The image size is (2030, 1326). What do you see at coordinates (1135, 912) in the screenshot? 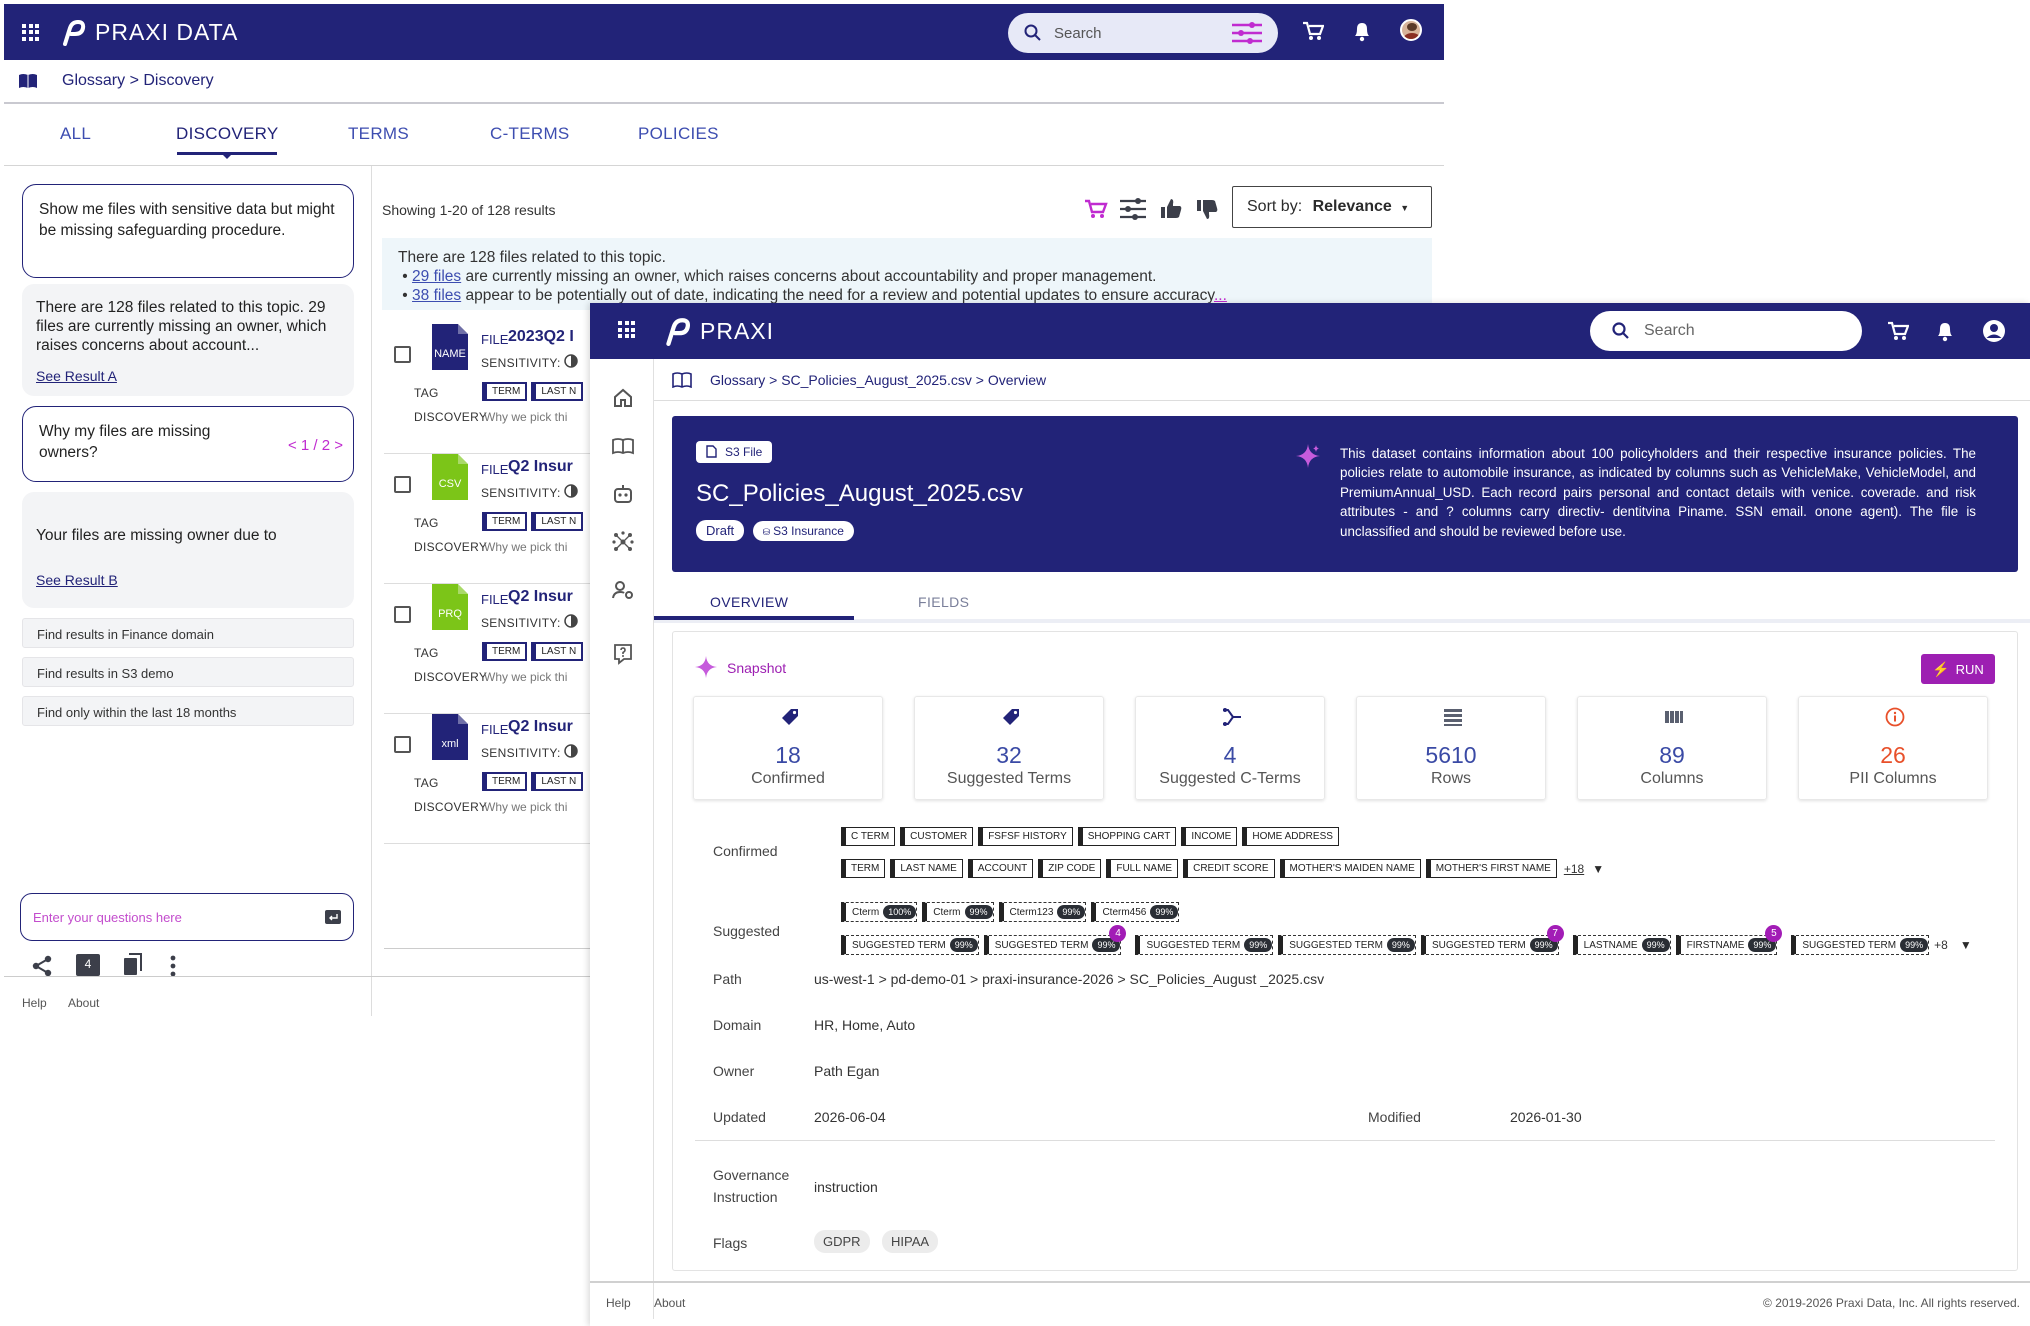
I see `suggested-chip: Cterm456 99%` at bounding box center [1135, 912].